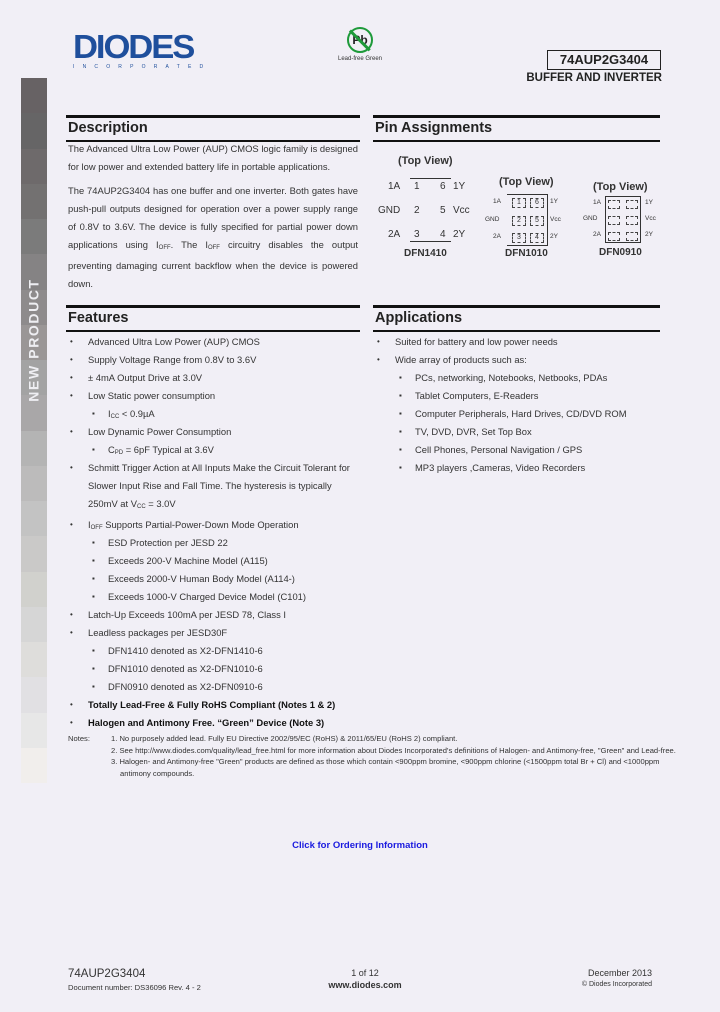 Image resolution: width=720 pixels, height=1012 pixels. Describe the element at coordinates (213, 450) in the screenshot. I see `sub-list-item: ▪ CPD = 6pF Typical at 3.6V` at that location.